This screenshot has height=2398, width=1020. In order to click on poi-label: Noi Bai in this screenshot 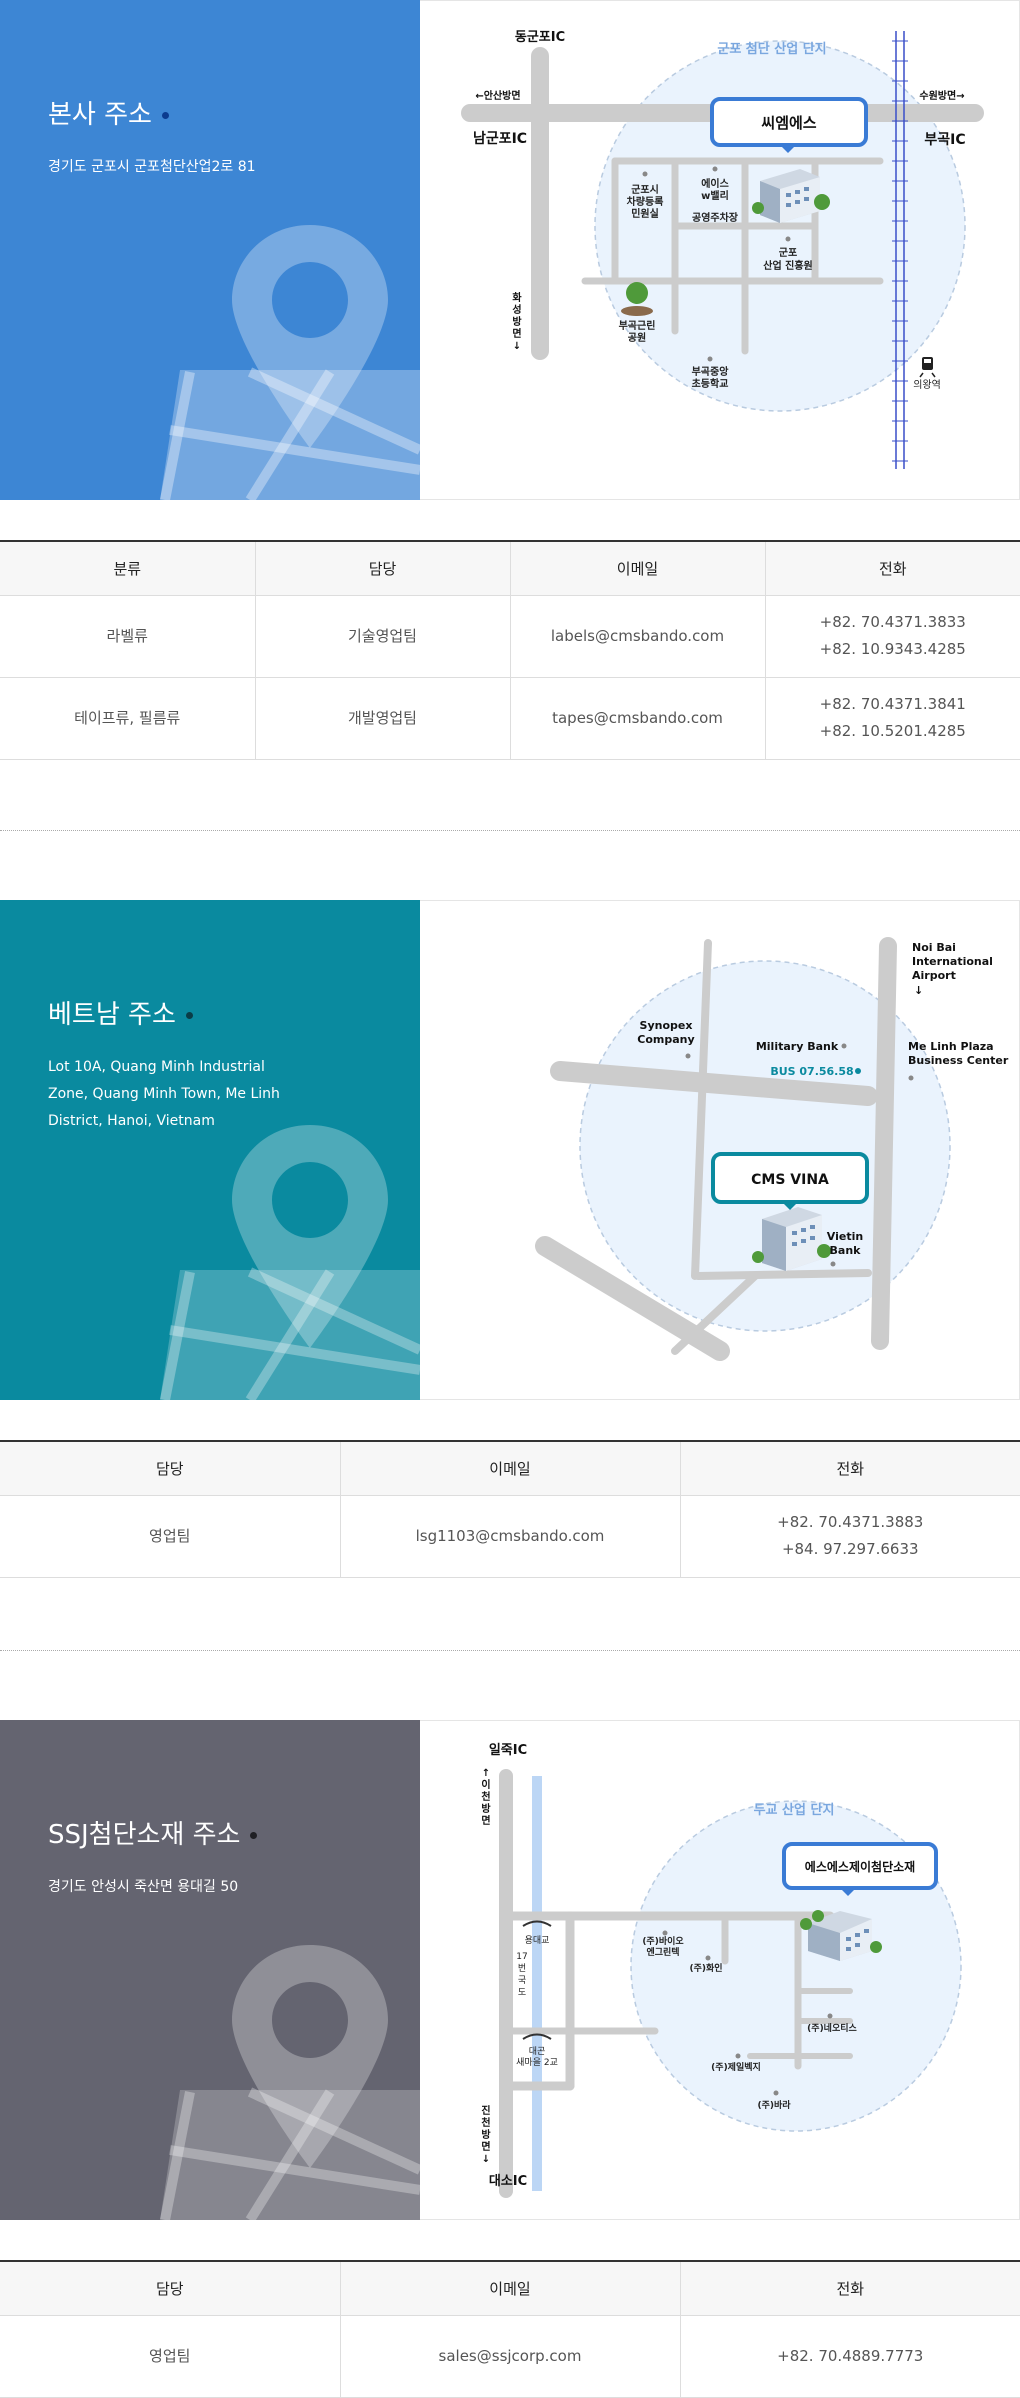, I will do `click(934, 947)`.